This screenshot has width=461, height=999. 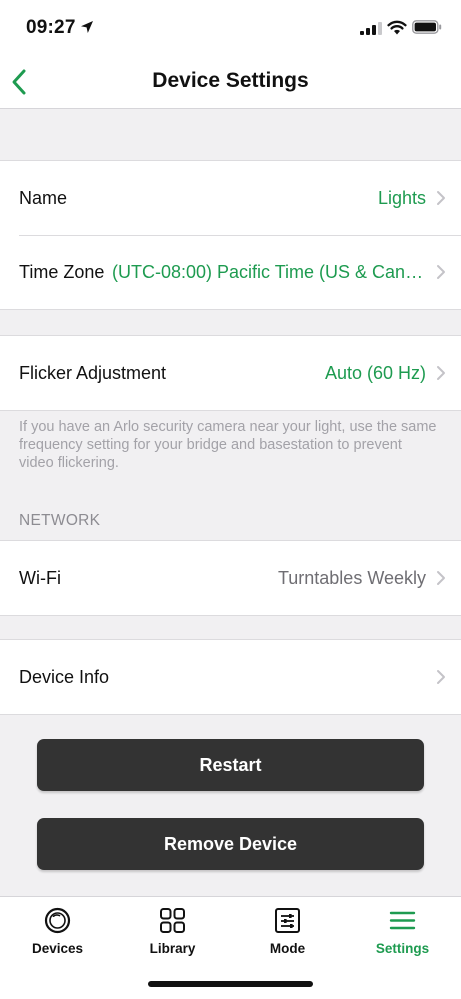 I want to click on navigation-bar: Device Settings, so click(x=230, y=82).